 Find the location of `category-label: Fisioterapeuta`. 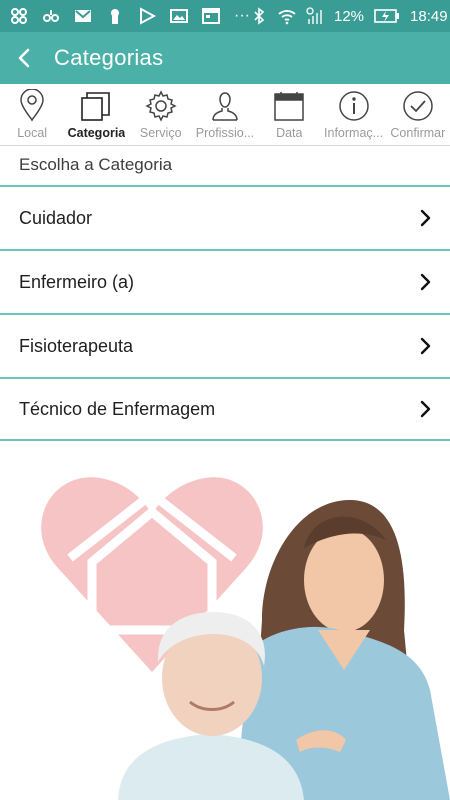

category-label: Fisioterapeuta is located at coordinates (76, 345).